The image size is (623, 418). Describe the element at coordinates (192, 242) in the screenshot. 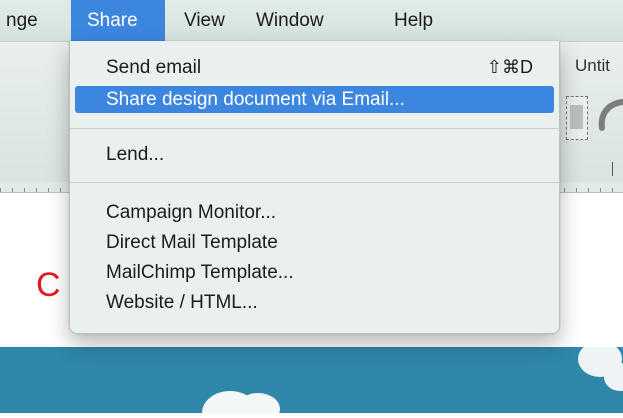

I see `menu-item-label: Direct Mail Template` at that location.